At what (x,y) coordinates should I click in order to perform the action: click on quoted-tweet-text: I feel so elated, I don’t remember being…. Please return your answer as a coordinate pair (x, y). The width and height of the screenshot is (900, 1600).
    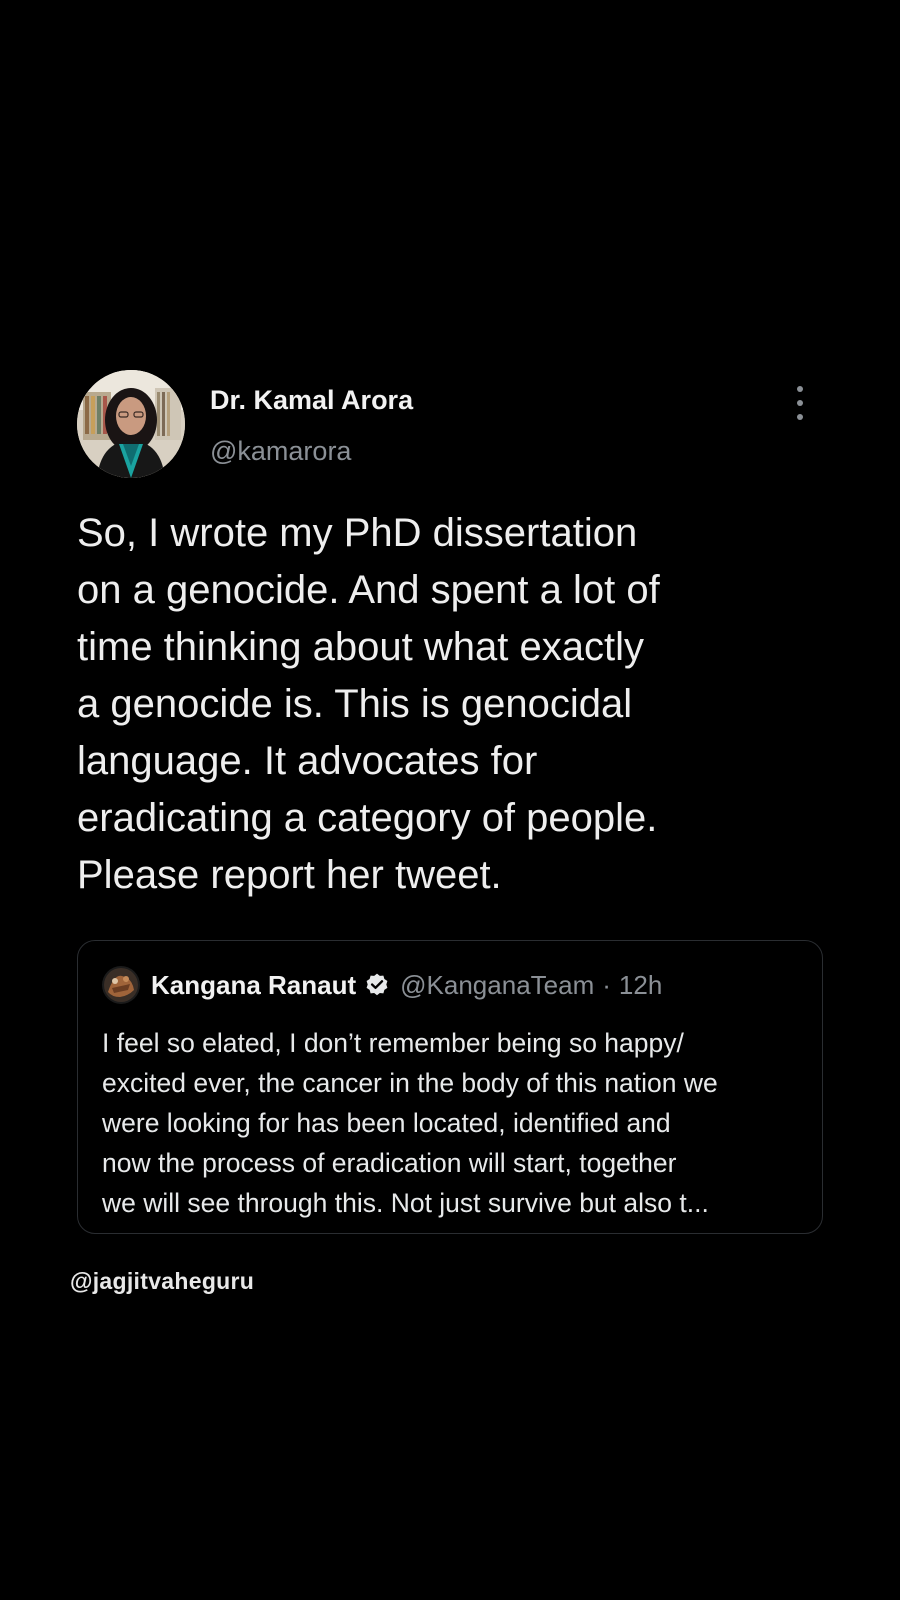
    Looking at the image, I should click on (410, 1123).